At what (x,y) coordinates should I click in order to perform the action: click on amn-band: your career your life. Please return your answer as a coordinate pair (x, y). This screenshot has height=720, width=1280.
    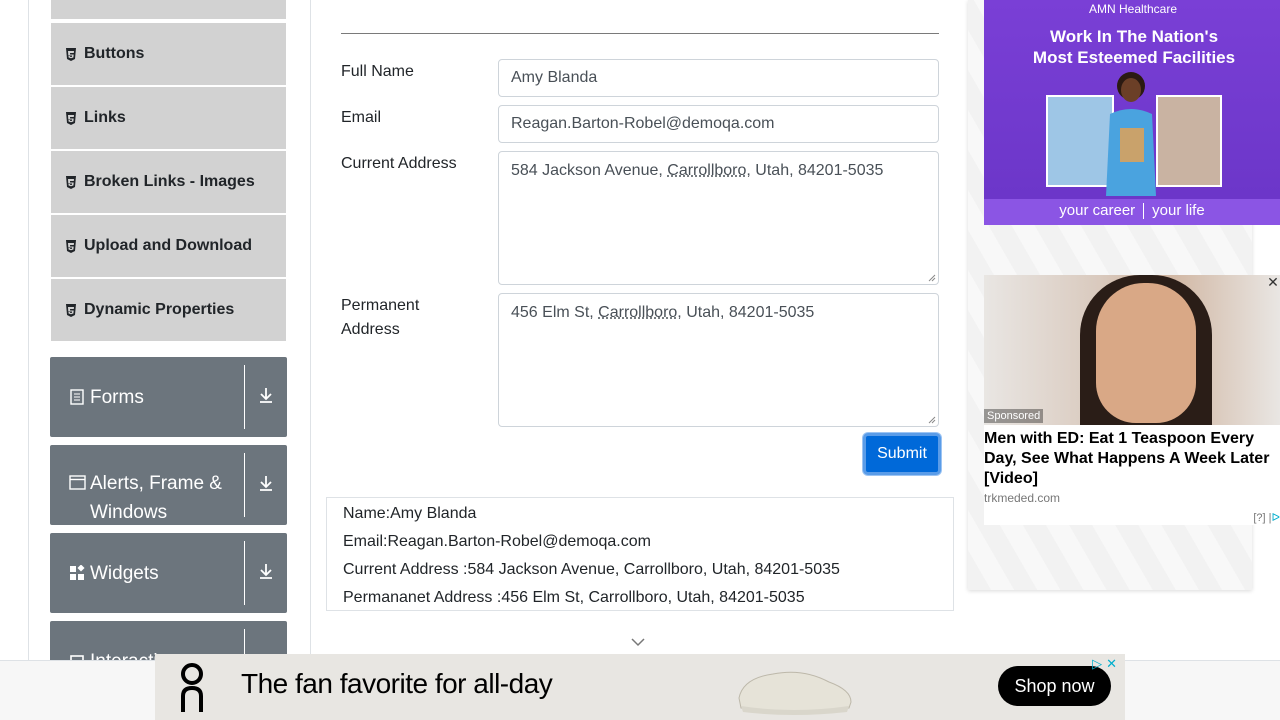
    Looking at the image, I should click on (1132, 212).